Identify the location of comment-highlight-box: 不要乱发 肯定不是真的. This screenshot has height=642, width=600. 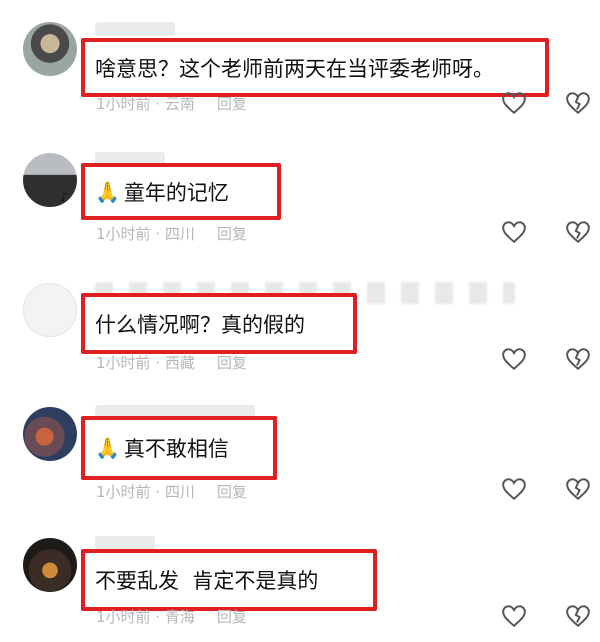
(229, 580).